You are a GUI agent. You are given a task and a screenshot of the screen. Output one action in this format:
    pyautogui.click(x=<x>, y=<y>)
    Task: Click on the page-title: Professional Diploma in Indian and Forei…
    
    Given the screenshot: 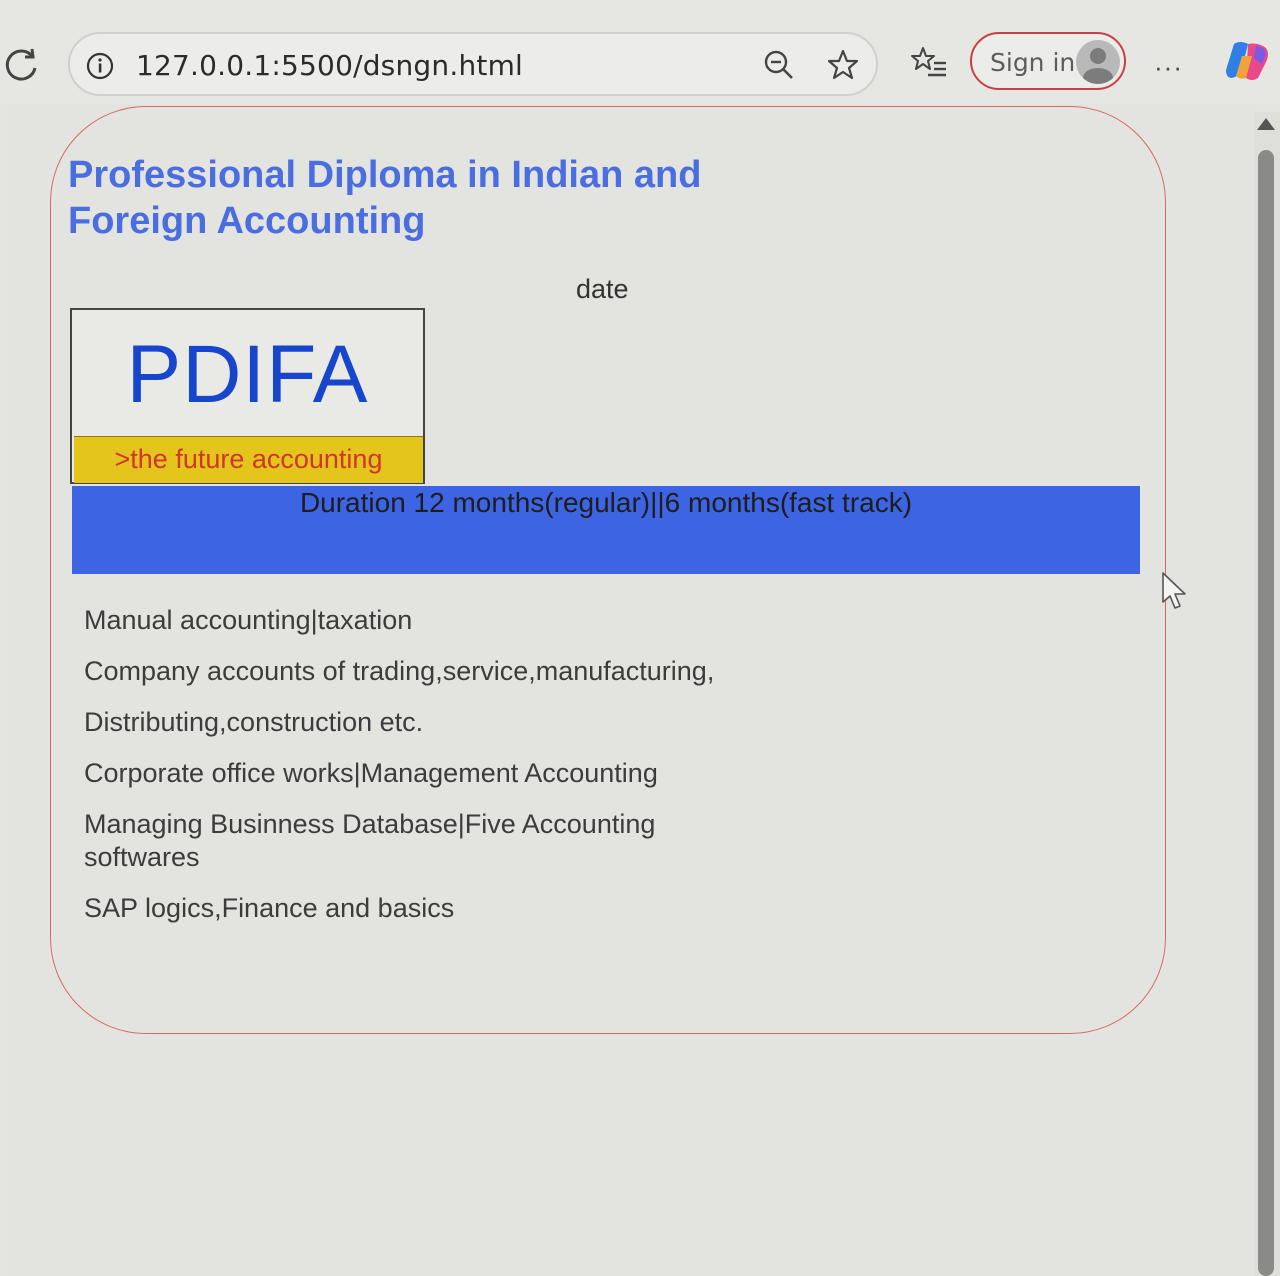 What is the action you would take?
    pyautogui.click(x=385, y=198)
    